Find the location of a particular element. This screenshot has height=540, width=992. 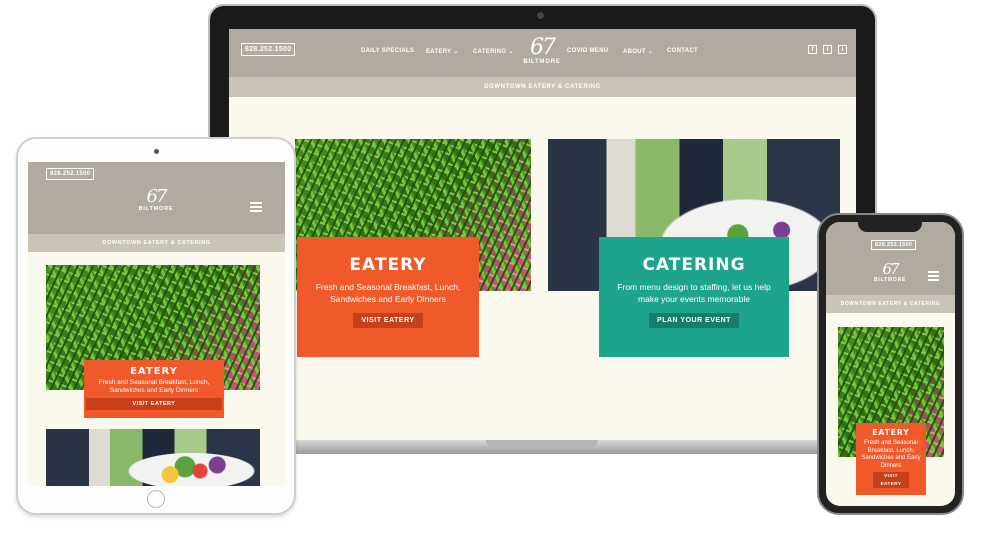

tagline-bar: DOWNTOWN EATERY & CATERING is located at coordinates (542, 87).